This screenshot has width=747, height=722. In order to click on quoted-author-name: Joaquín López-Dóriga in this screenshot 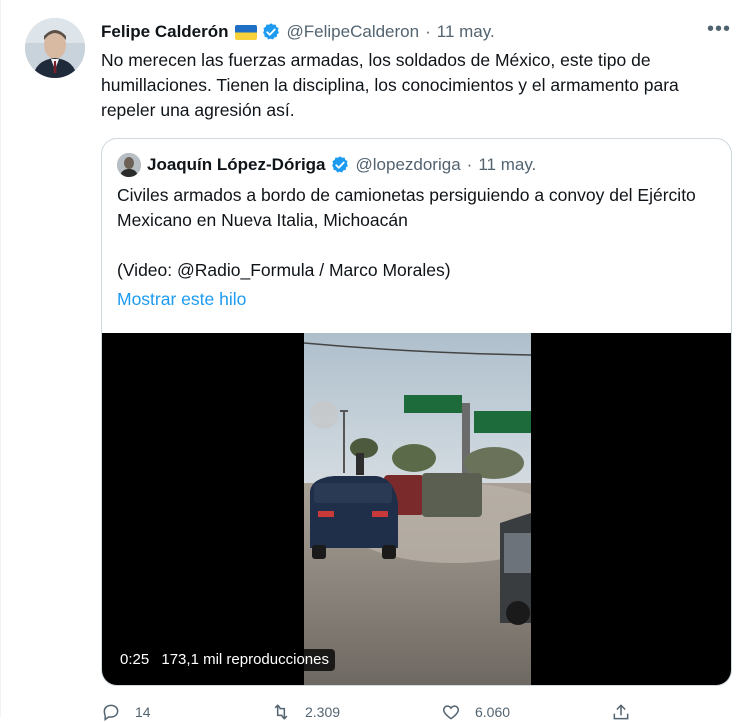, I will do `click(236, 165)`.